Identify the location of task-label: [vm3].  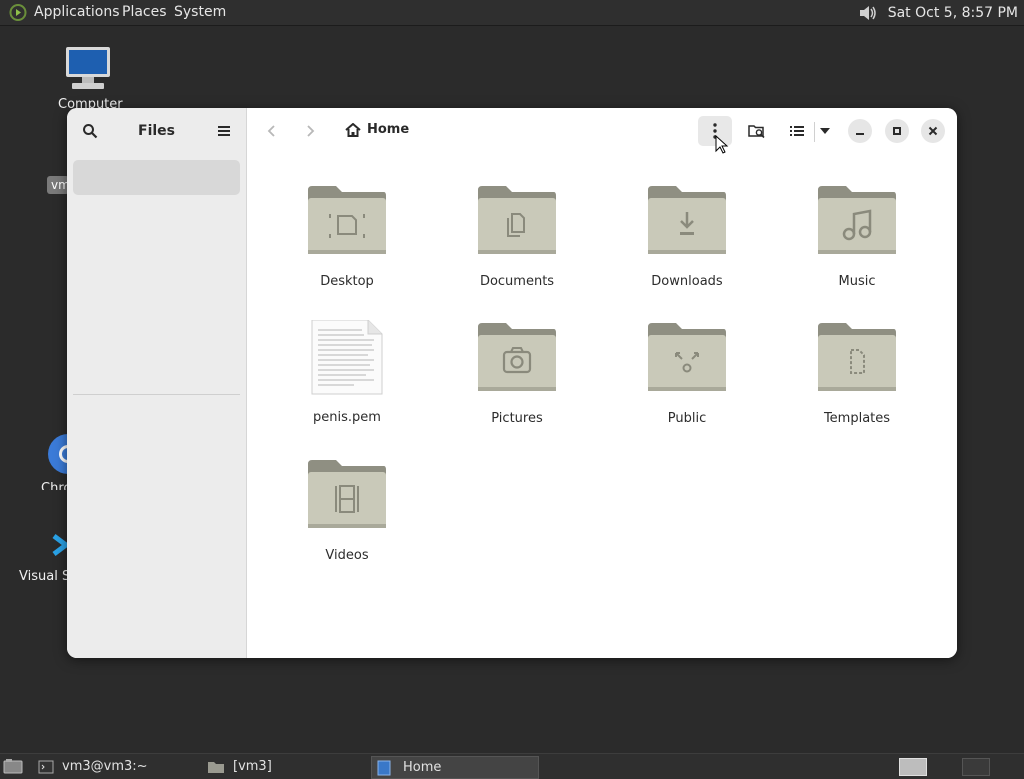
(252, 766).